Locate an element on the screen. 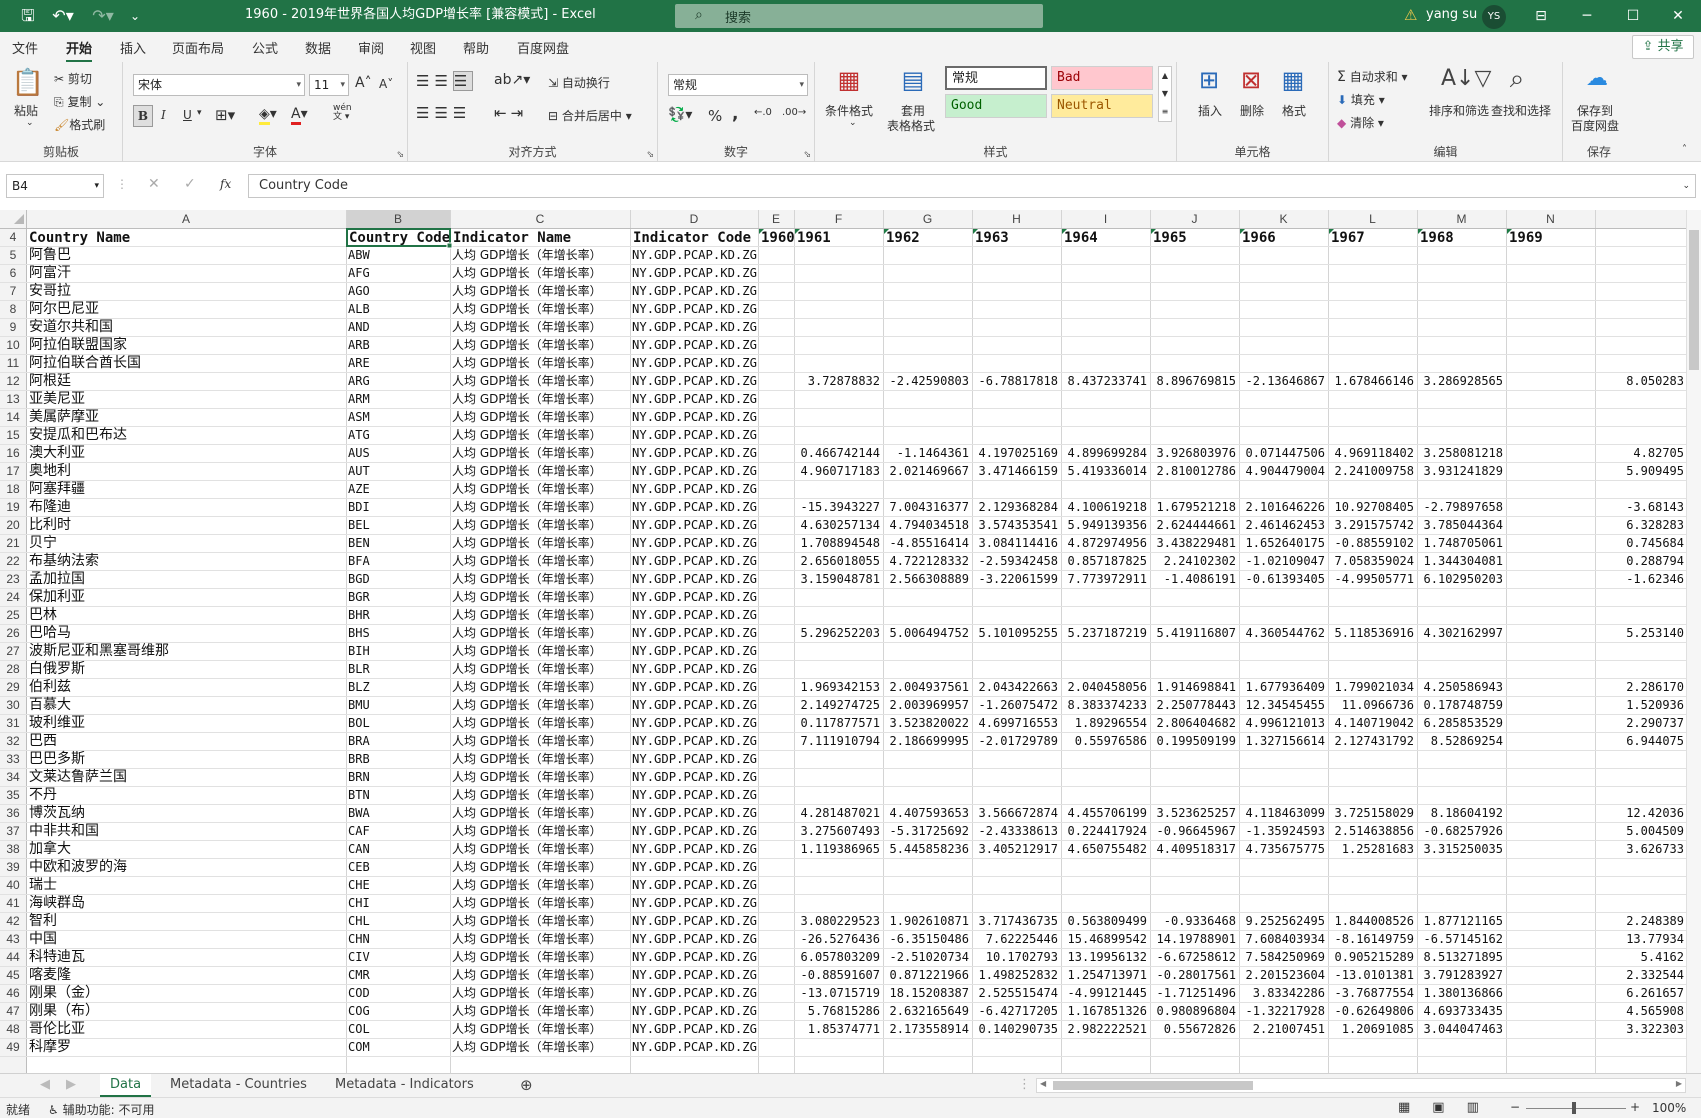  italic-button: I is located at coordinates (163, 115).